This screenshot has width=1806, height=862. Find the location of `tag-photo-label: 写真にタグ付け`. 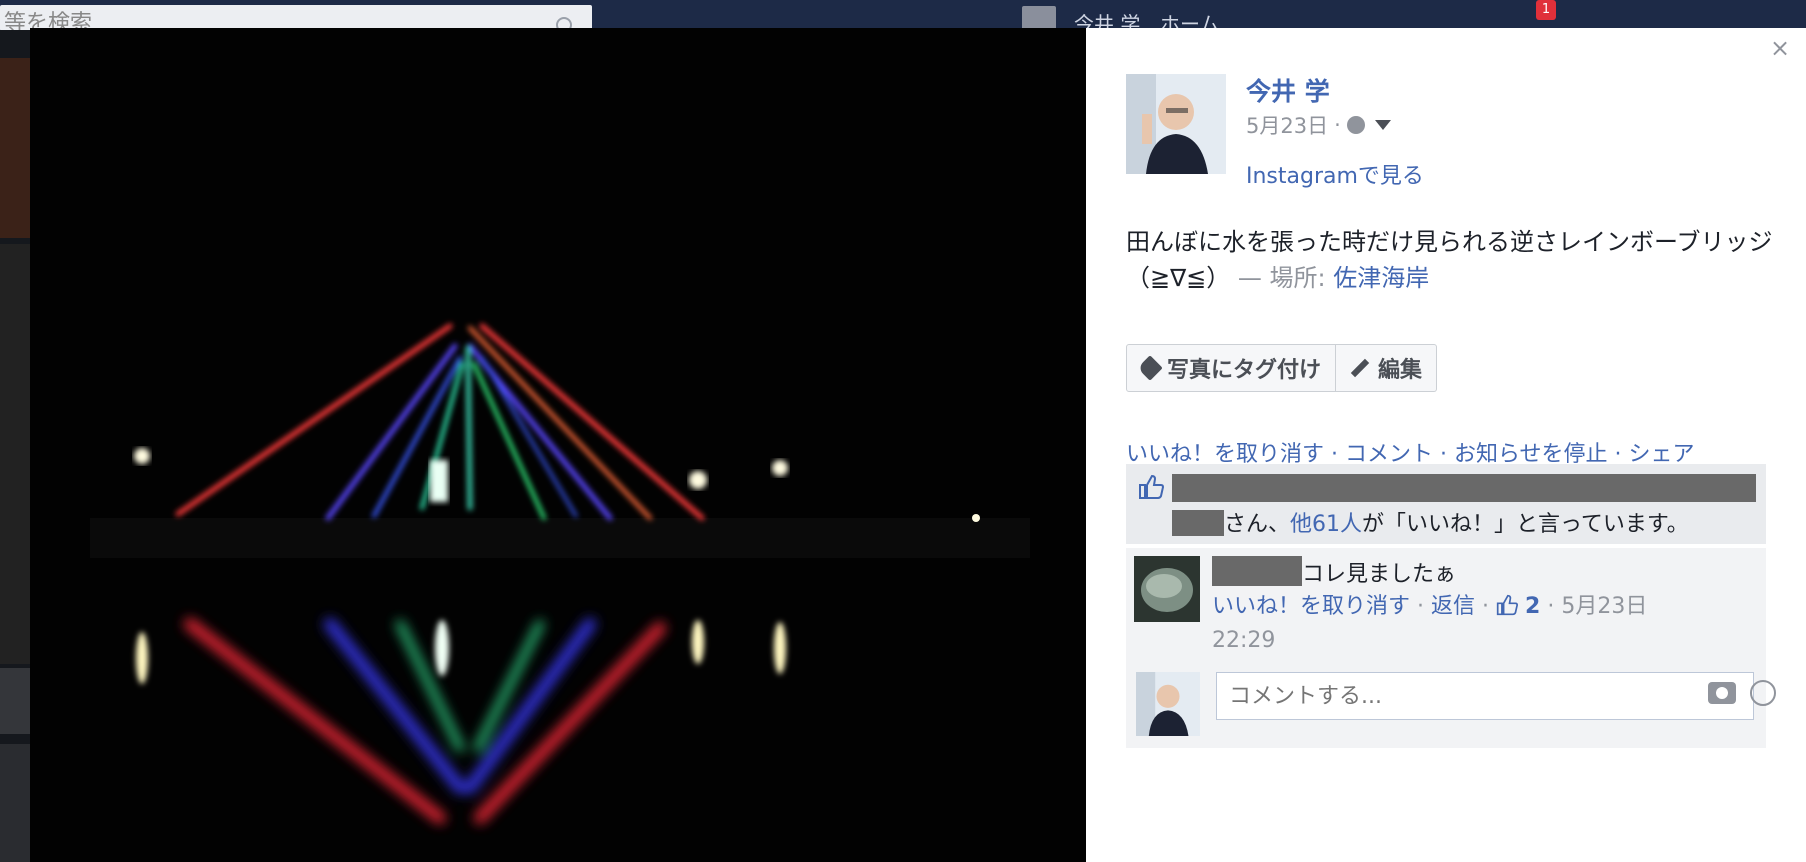

tag-photo-label: 写真にタグ付け is located at coordinates (1244, 370).